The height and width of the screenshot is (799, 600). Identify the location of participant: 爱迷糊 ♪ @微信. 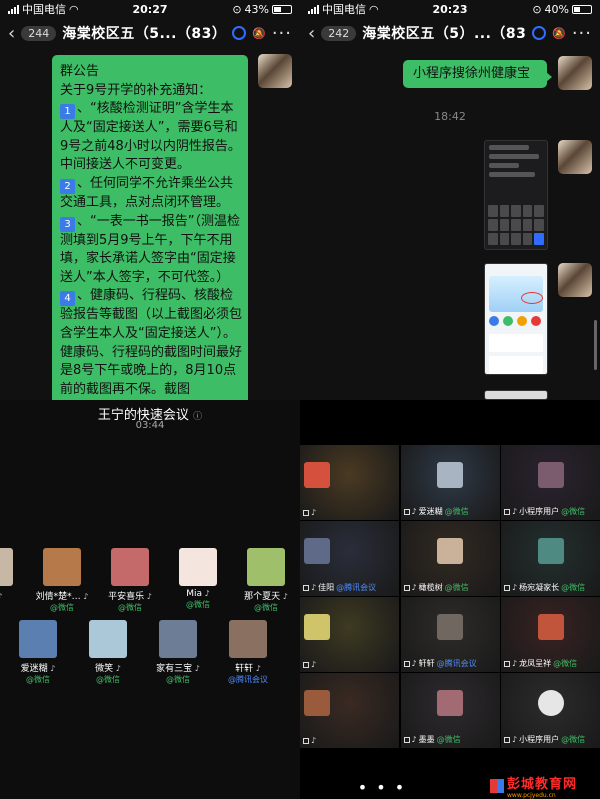
(38, 652).